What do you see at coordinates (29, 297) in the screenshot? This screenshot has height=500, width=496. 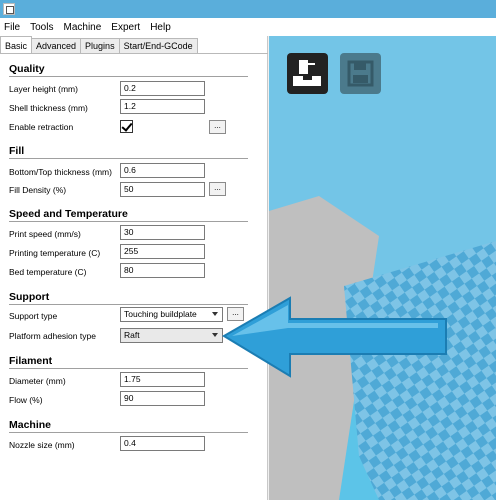 I see `section-support: Support` at bounding box center [29, 297].